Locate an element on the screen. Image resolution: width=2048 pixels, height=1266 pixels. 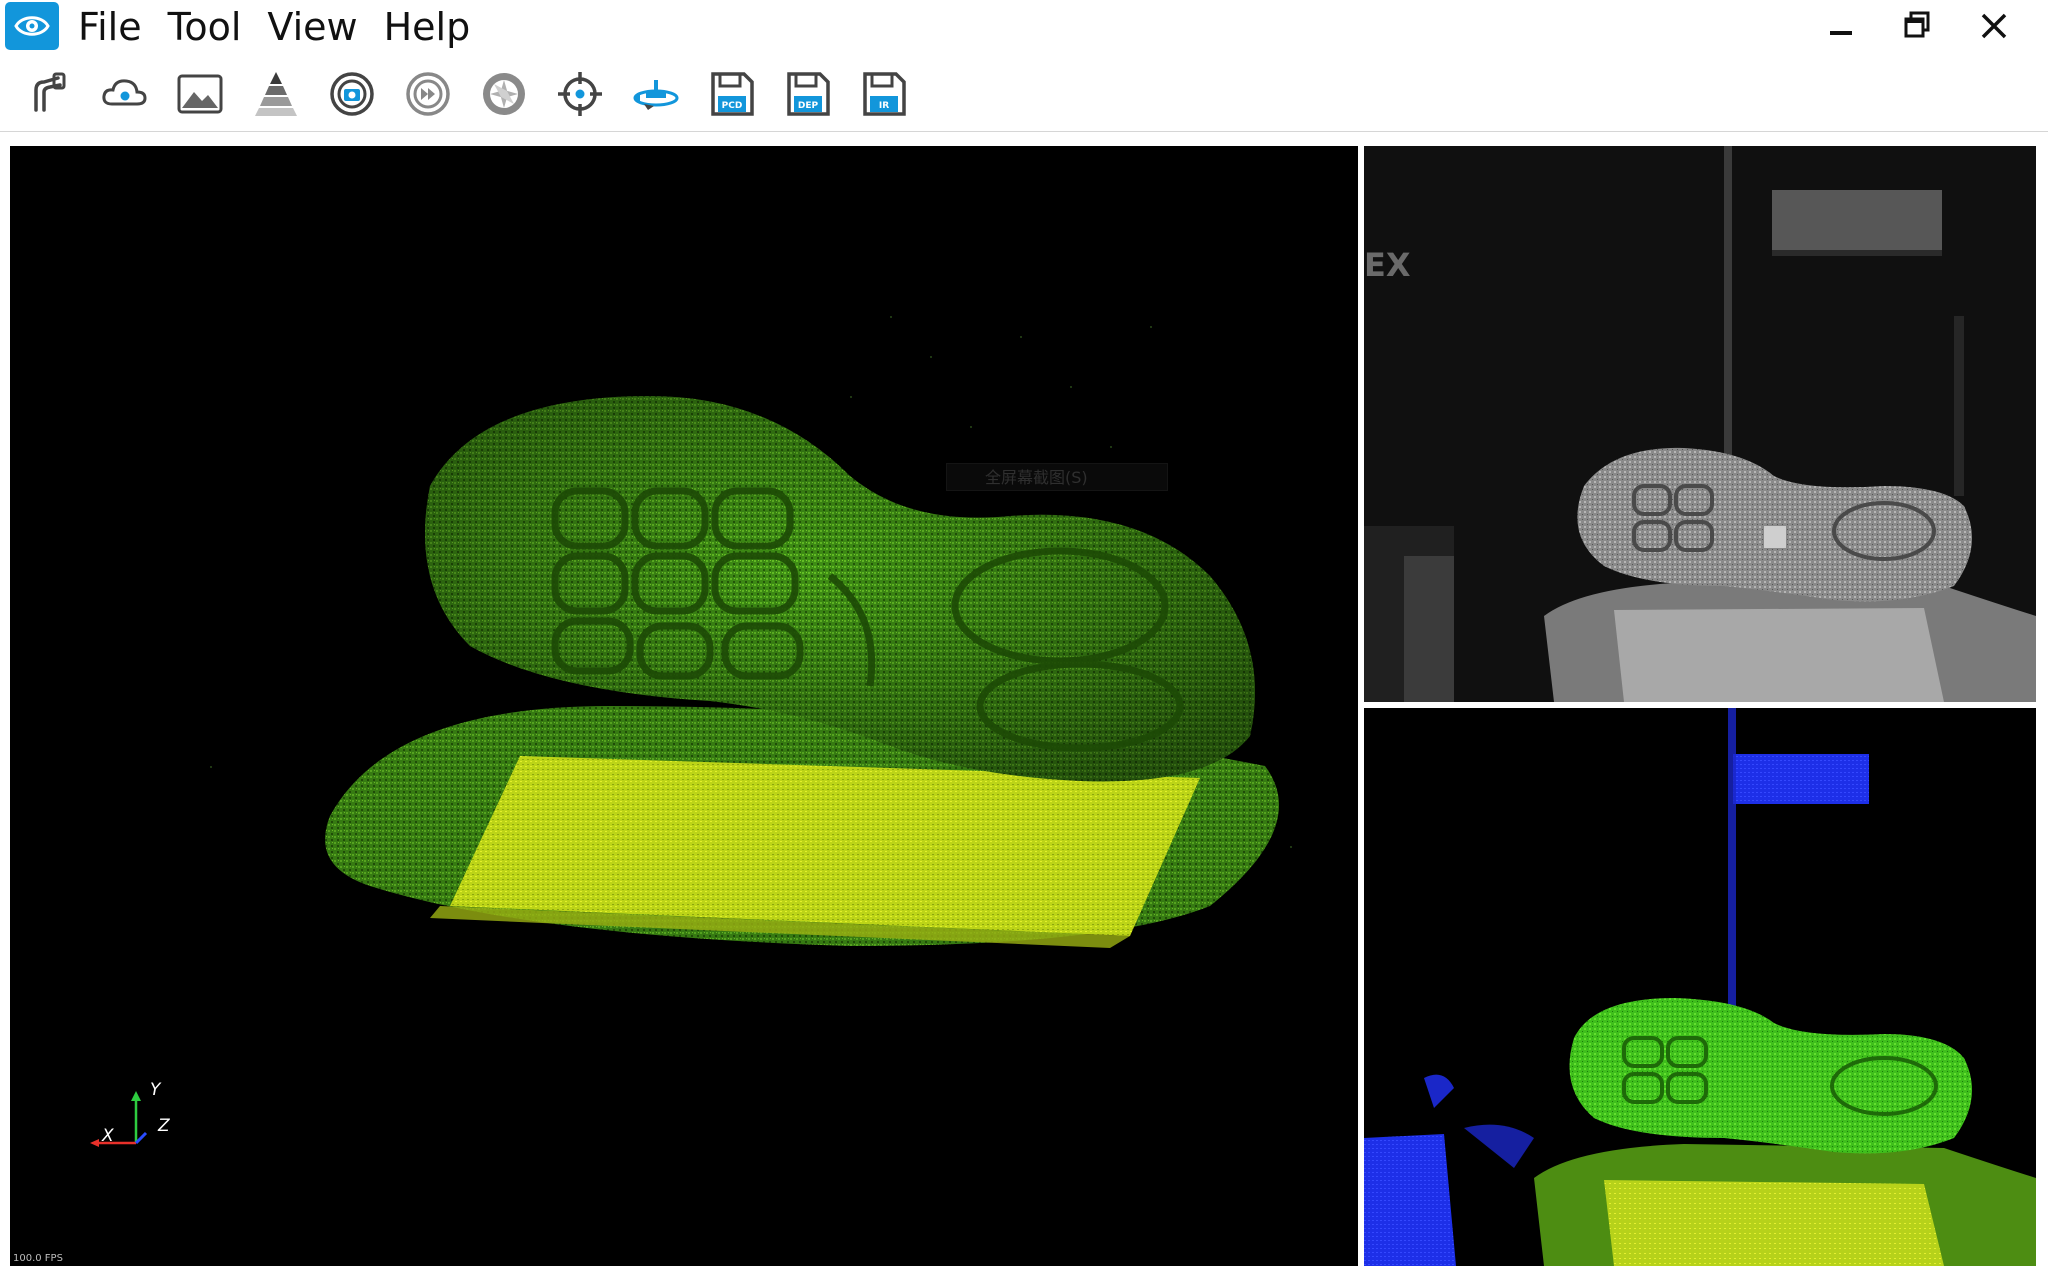
restore-icon is located at coordinates (1917, 24).